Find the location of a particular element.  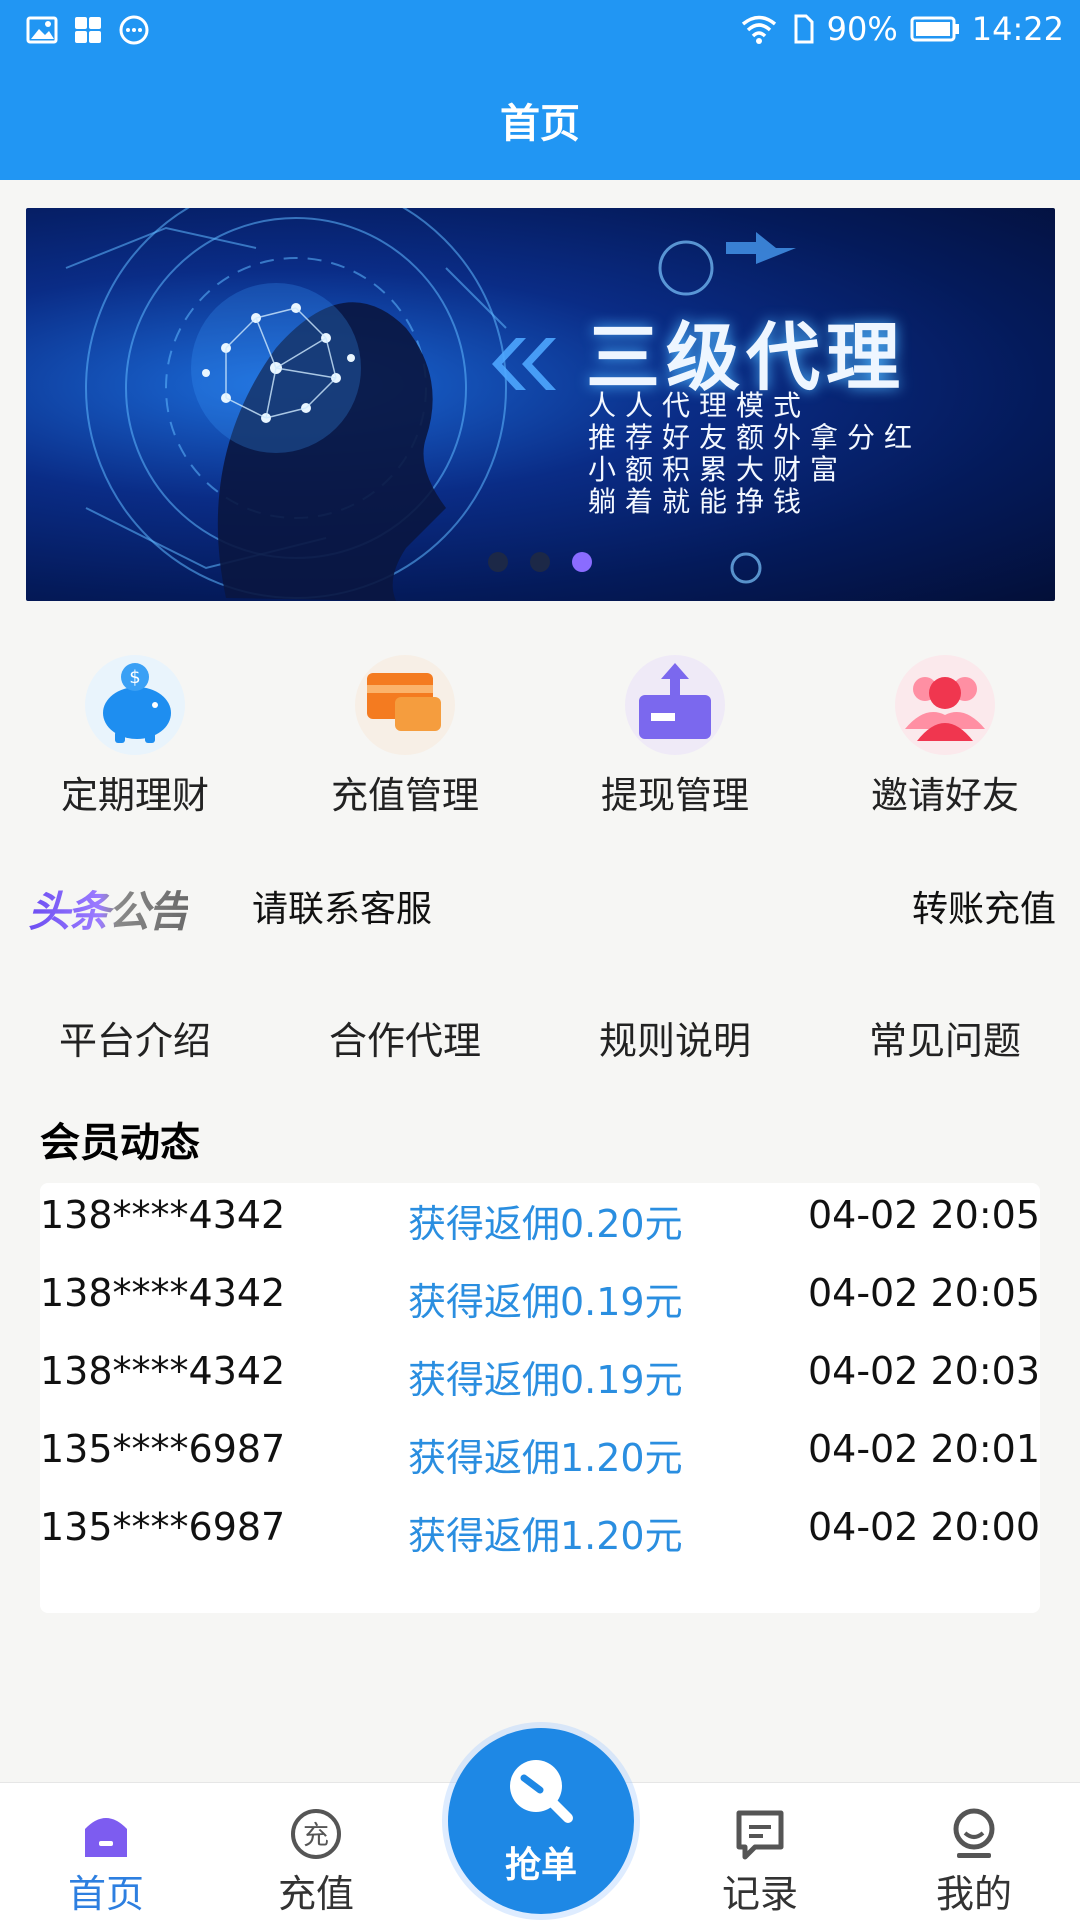

card-icon is located at coordinates (405, 705).